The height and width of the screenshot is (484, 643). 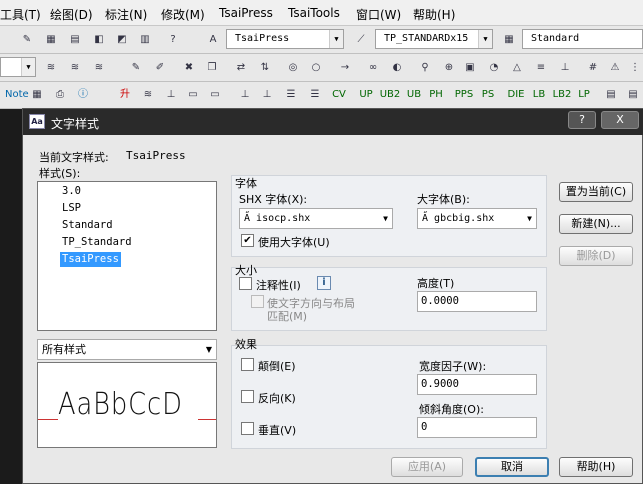 I want to click on markup-icon: ◩, so click(x=122, y=39).